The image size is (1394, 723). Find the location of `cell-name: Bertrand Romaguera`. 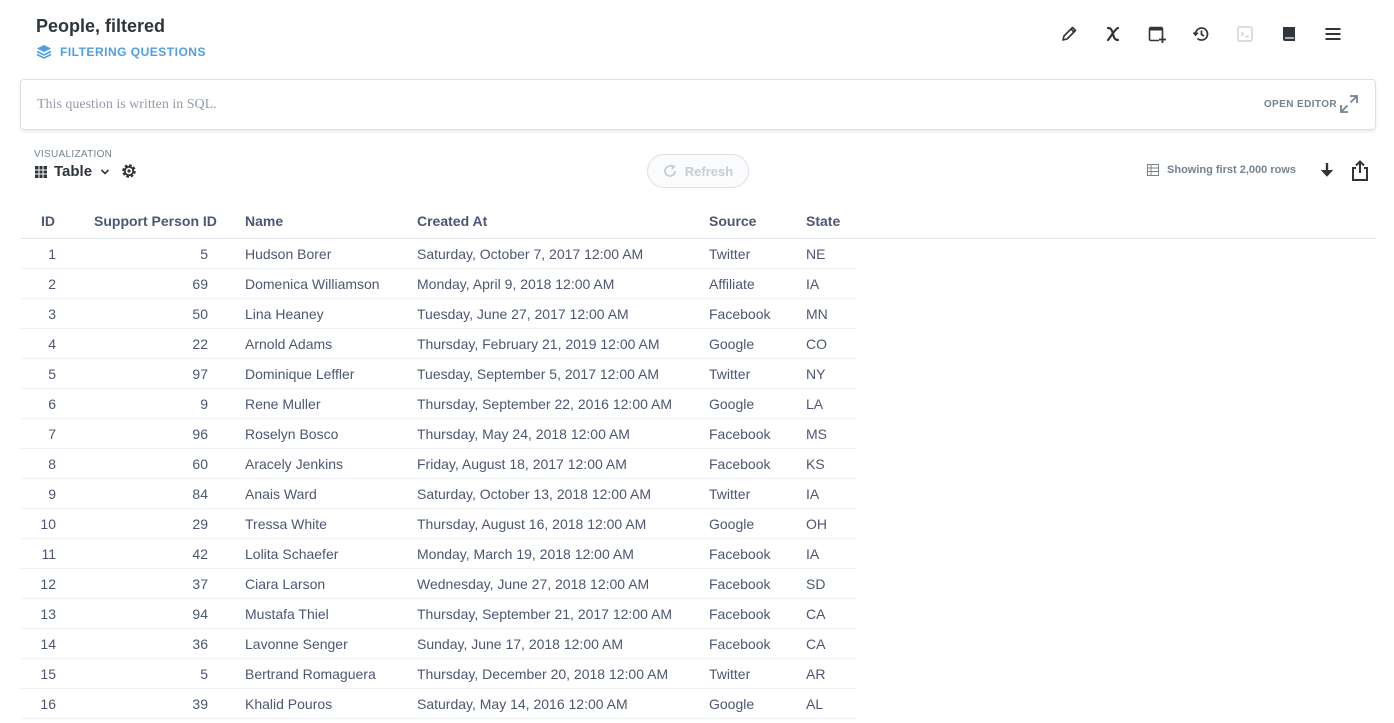

cell-name: Bertrand Romaguera is located at coordinates (310, 674).